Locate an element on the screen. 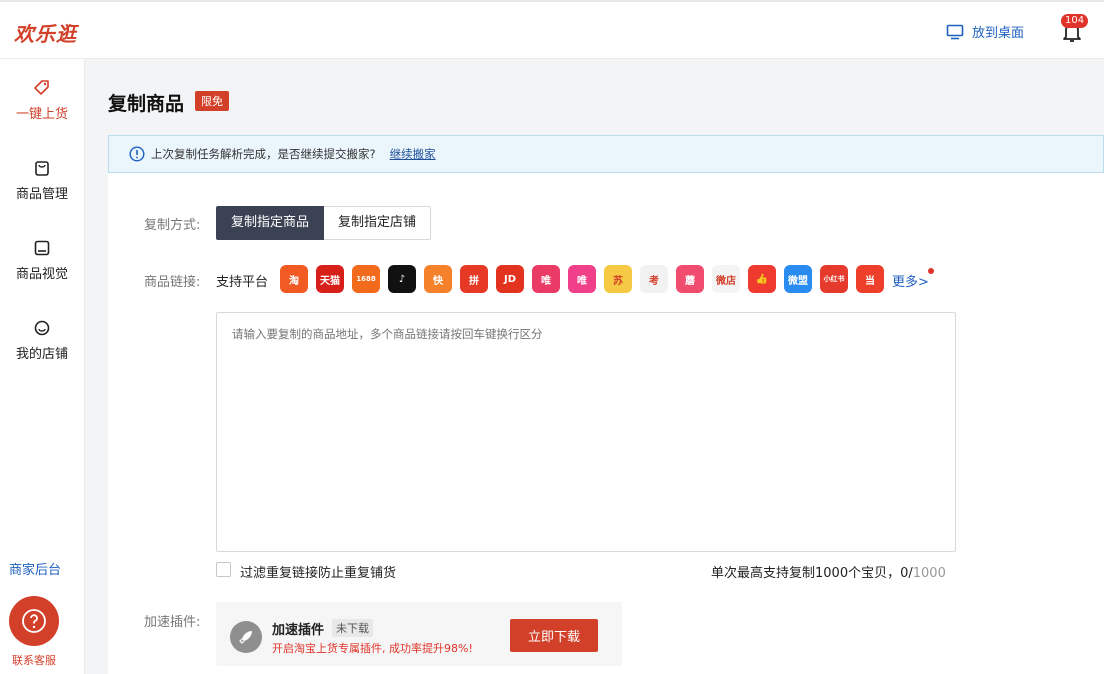 The image size is (1104, 674). plugin-description: 开启淘宝上货专属插件, 成功率提升98%! is located at coordinates (372, 648).